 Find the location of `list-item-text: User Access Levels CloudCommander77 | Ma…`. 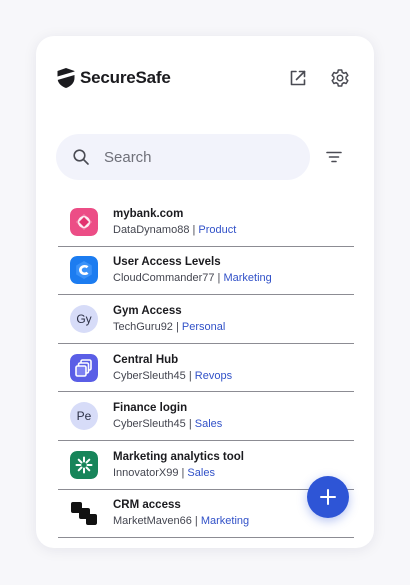

list-item-text: User Access Levels CloudCommander77 | Ma… is located at coordinates (192, 270).